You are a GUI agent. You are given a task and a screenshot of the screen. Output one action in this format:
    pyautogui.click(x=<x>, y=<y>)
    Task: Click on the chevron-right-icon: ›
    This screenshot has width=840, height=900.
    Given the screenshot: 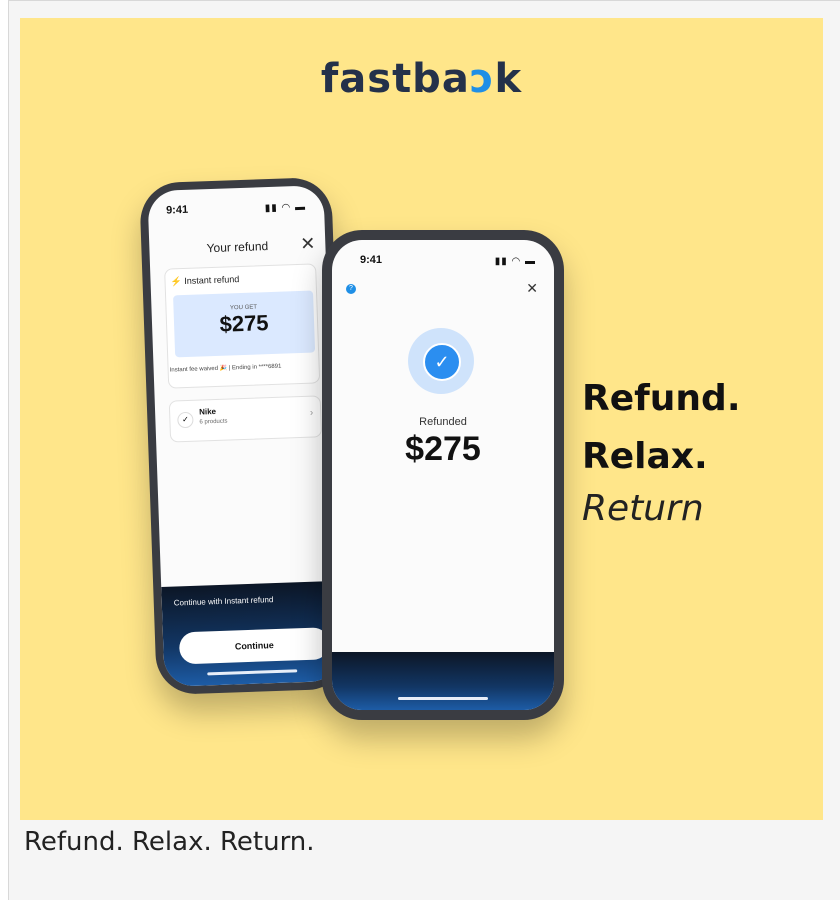 What is the action you would take?
    pyautogui.click(x=311, y=413)
    